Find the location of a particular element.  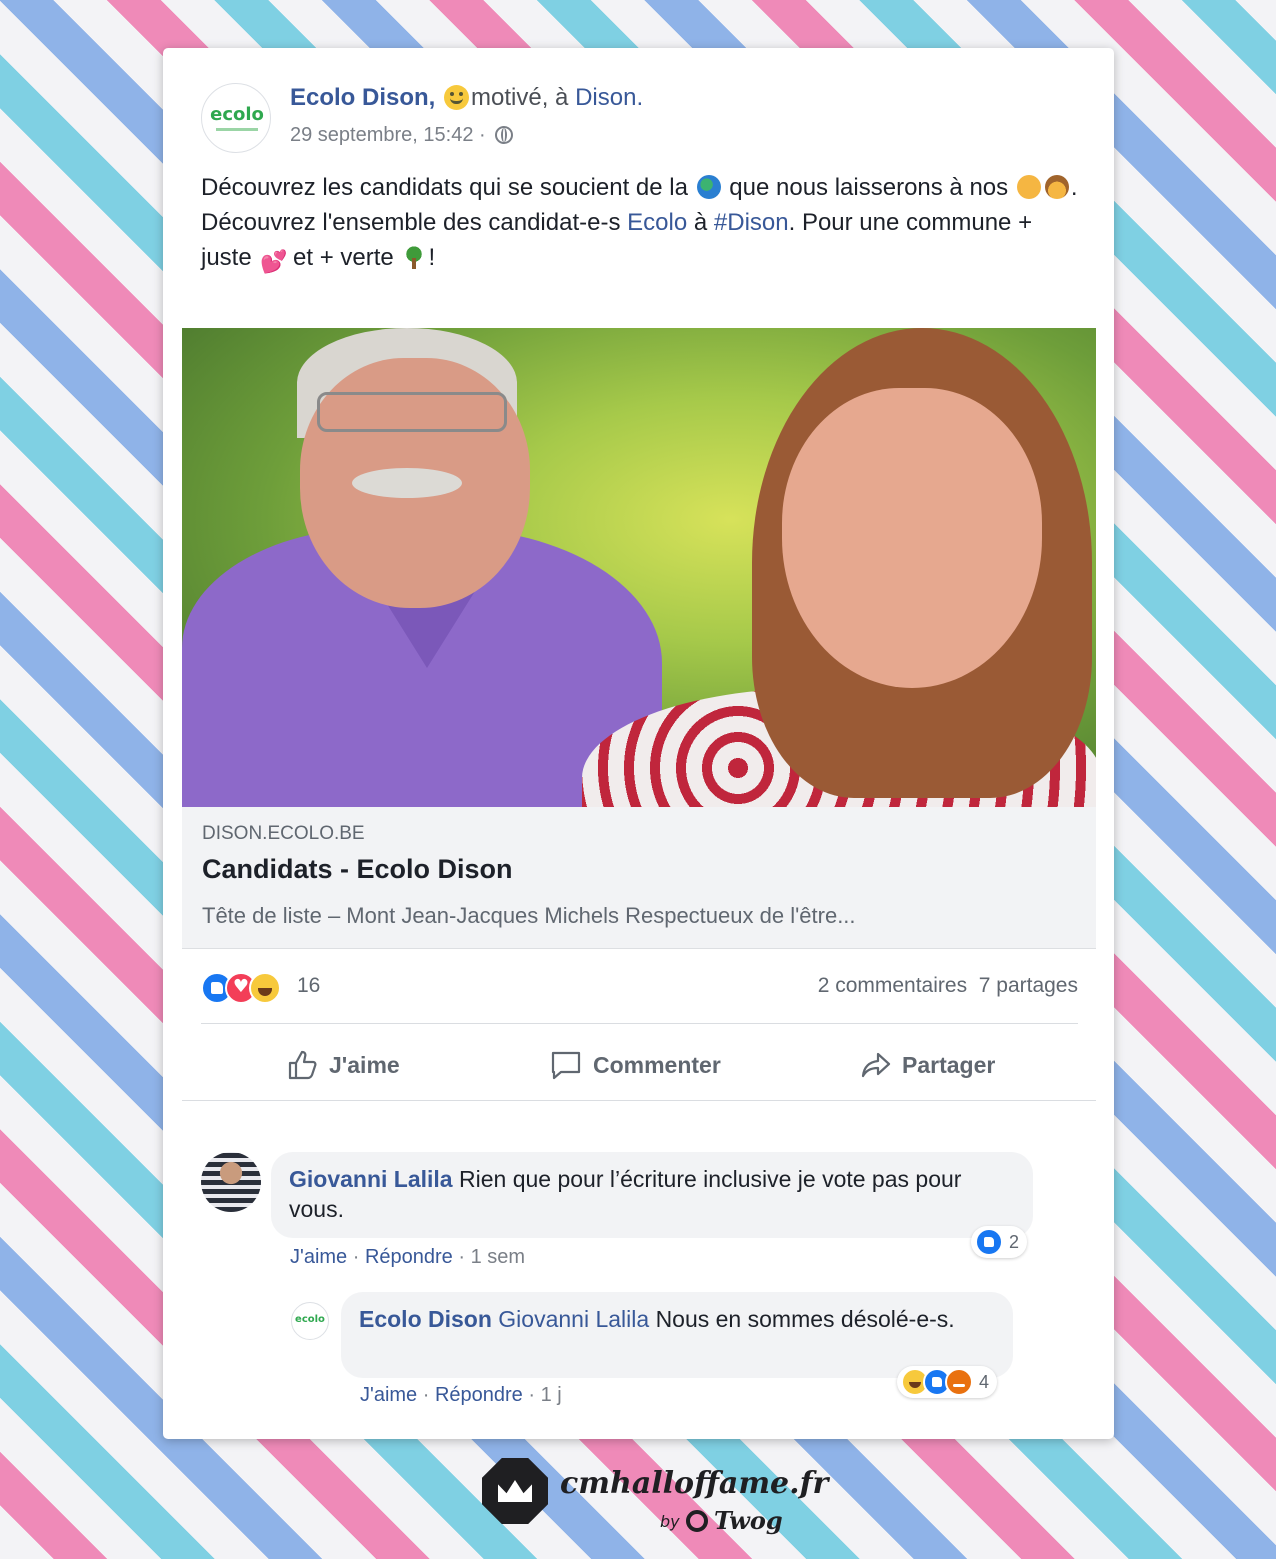

comment-actions: J'aime · Répondre · 1 sem is located at coordinates (408, 1257).